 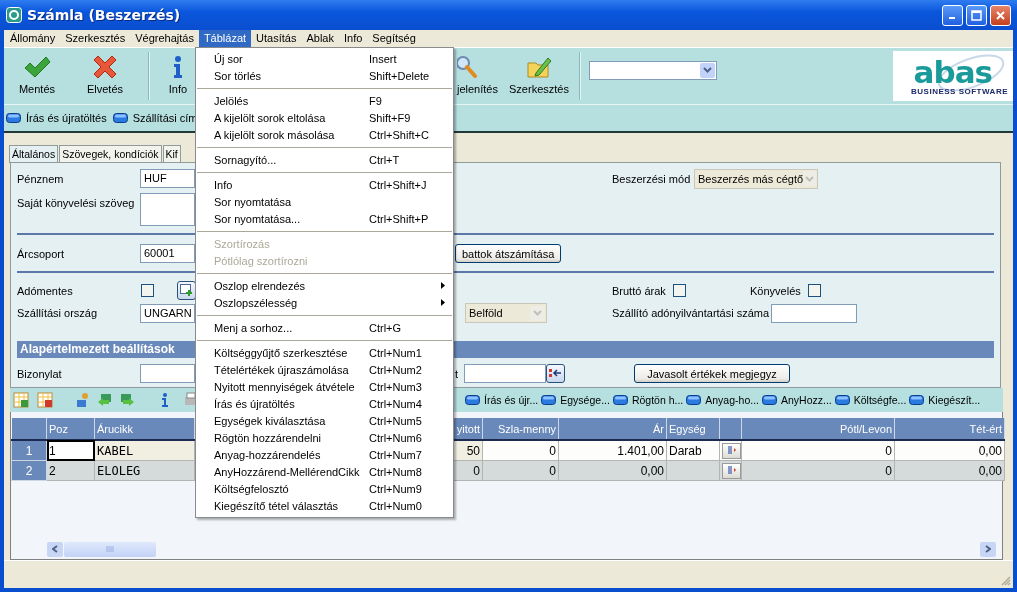 I want to click on column-header: Árucikk, so click(x=144, y=429).